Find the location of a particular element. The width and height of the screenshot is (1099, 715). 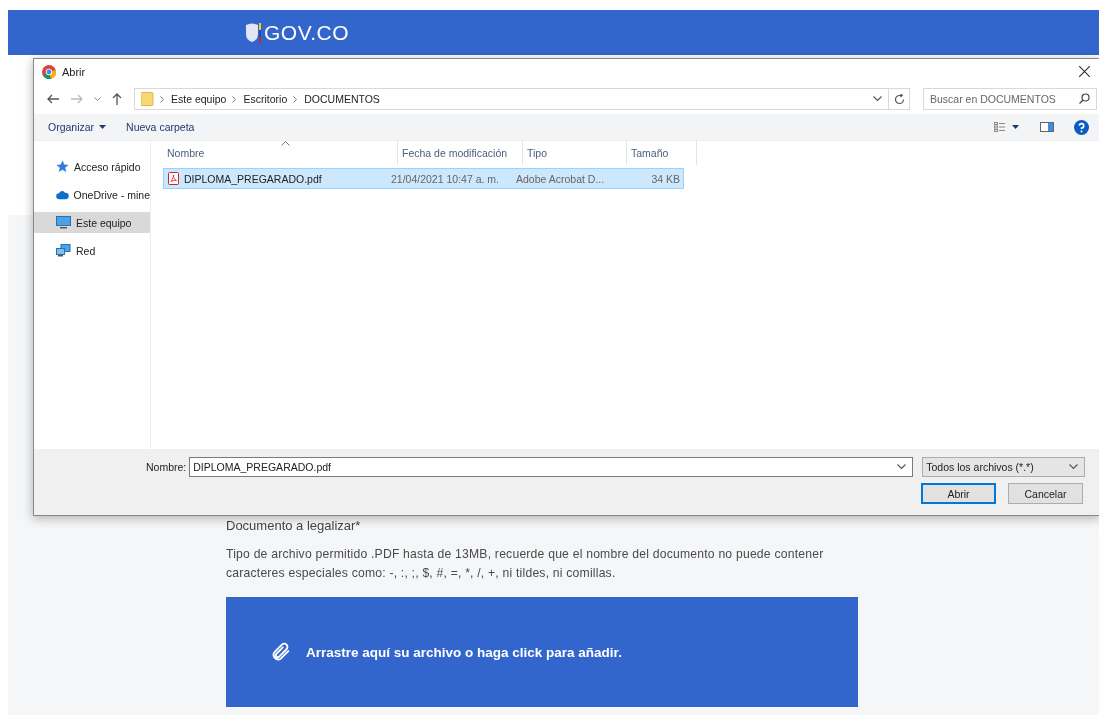

new-folder-button: Nueva carpeta is located at coordinates (160, 127).